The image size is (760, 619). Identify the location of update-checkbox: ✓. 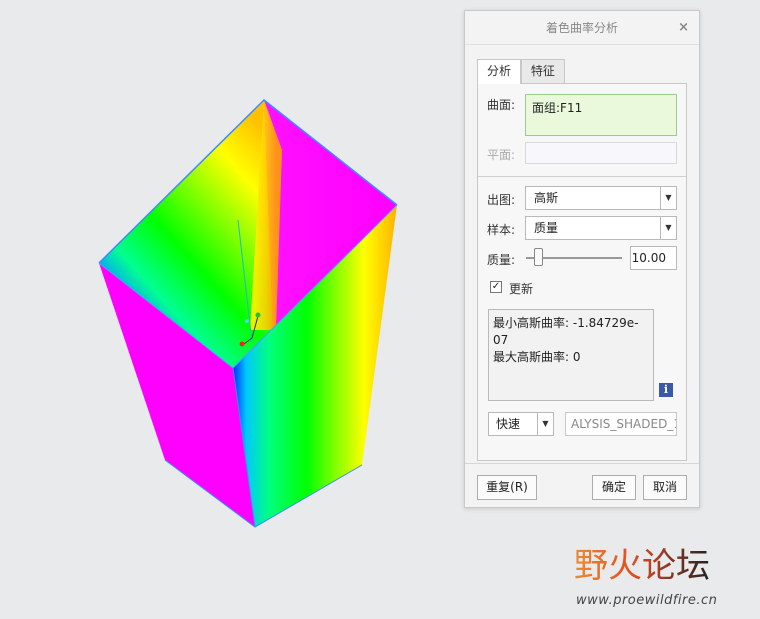
(496, 287).